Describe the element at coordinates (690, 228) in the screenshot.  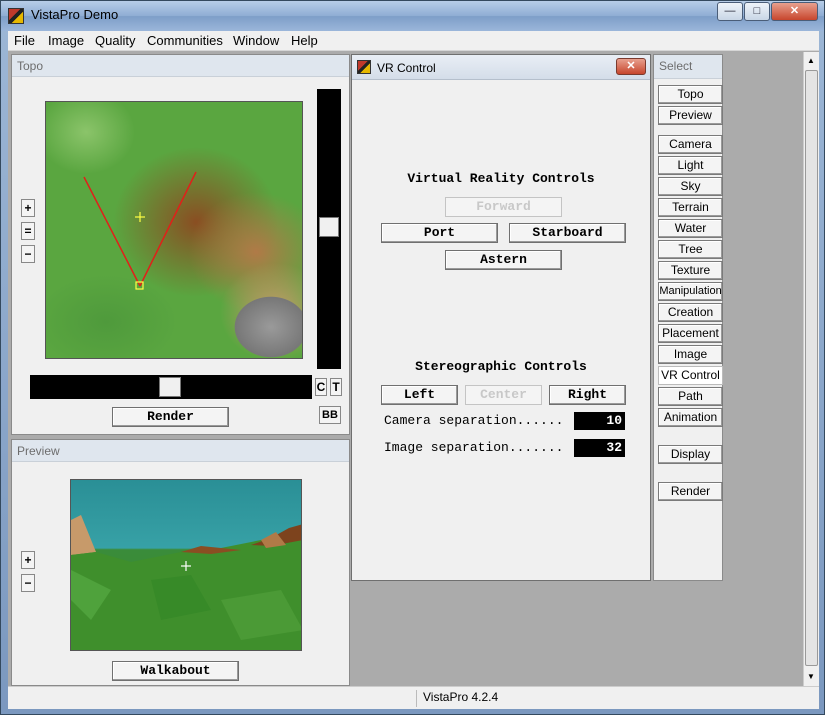
I see `select-water-button: Water` at that location.